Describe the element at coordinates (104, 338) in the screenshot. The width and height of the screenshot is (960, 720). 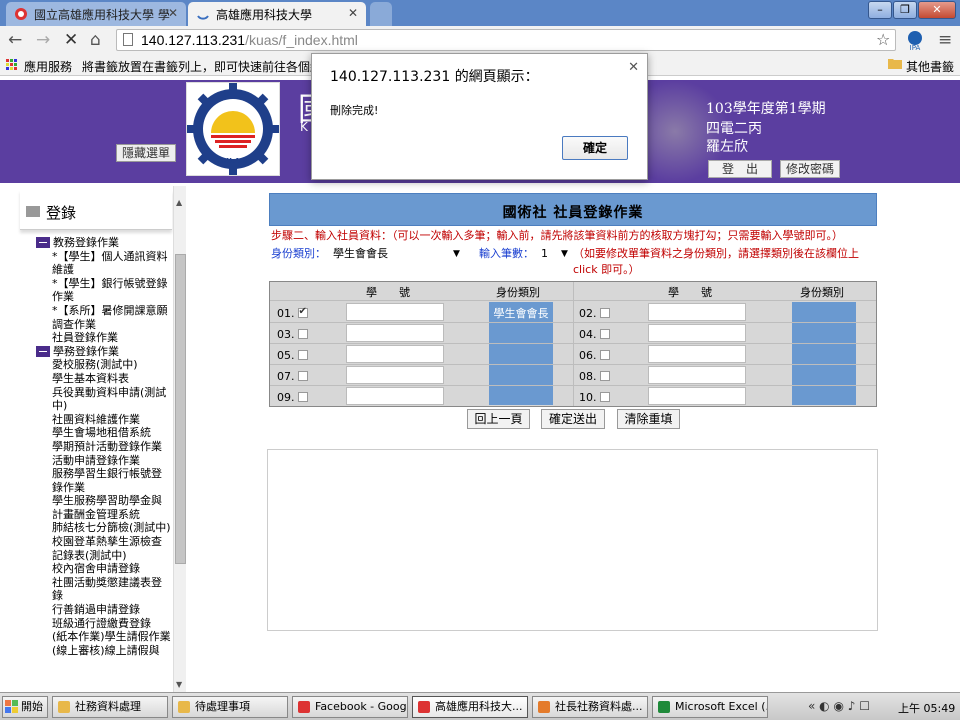
I see `menu-item: 社員登錄作業` at that location.